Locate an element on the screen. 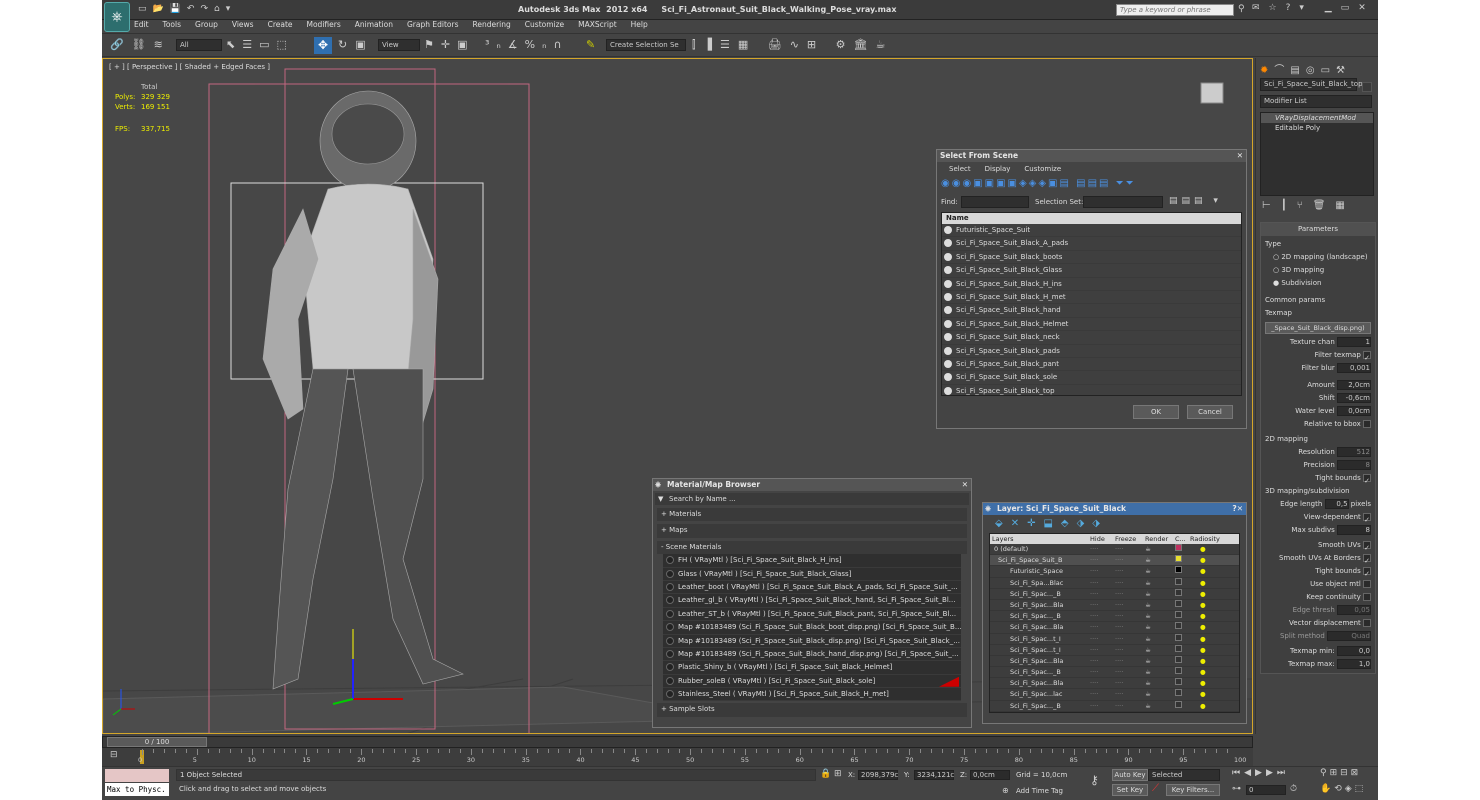 The width and height of the screenshot is (1480, 800). view-dependent-checkbox: ✓ is located at coordinates (1367, 518).